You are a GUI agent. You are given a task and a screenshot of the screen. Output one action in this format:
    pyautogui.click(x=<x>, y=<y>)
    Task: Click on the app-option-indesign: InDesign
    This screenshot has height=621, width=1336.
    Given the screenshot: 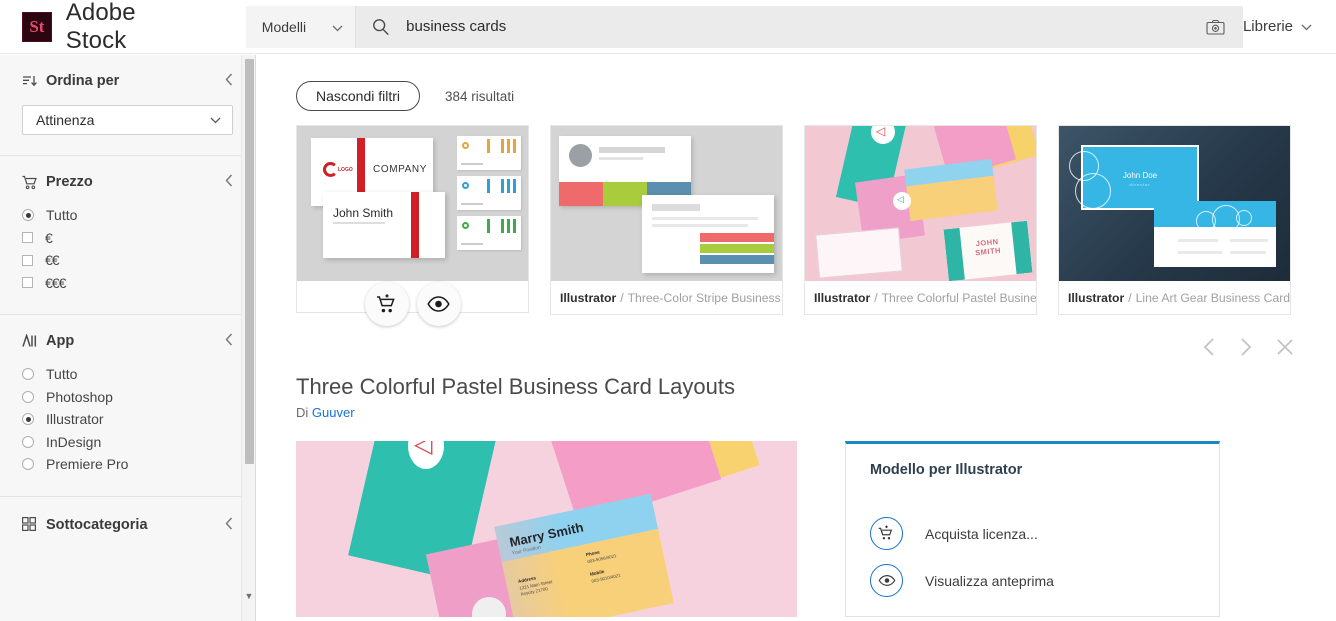 What is the action you would take?
    pyautogui.click(x=127, y=442)
    